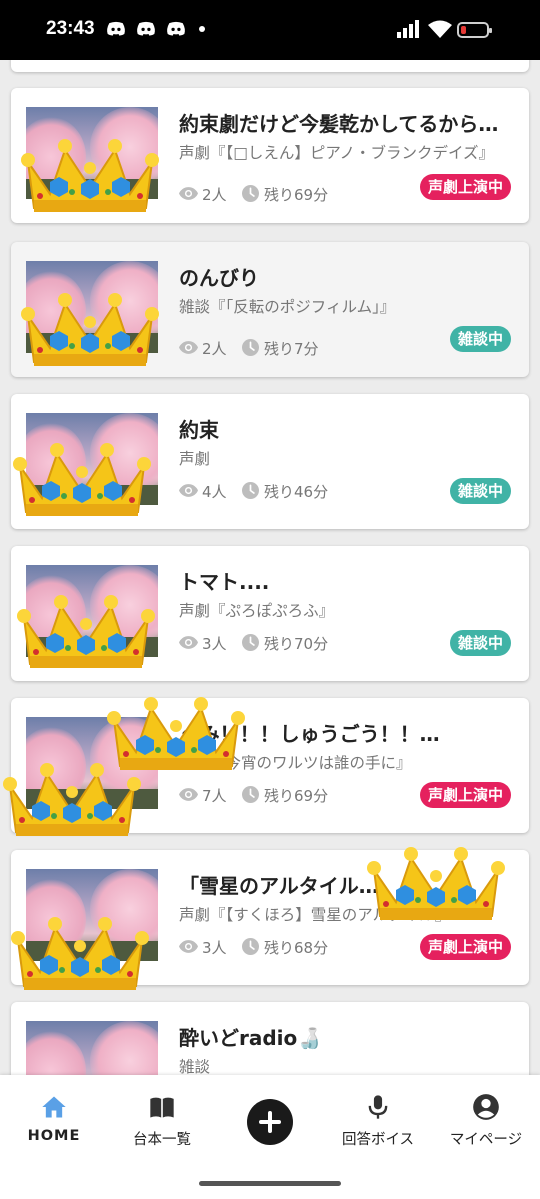 The height and width of the screenshot is (1199, 540). I want to click on nav-home: HOME, so click(54, 1115).